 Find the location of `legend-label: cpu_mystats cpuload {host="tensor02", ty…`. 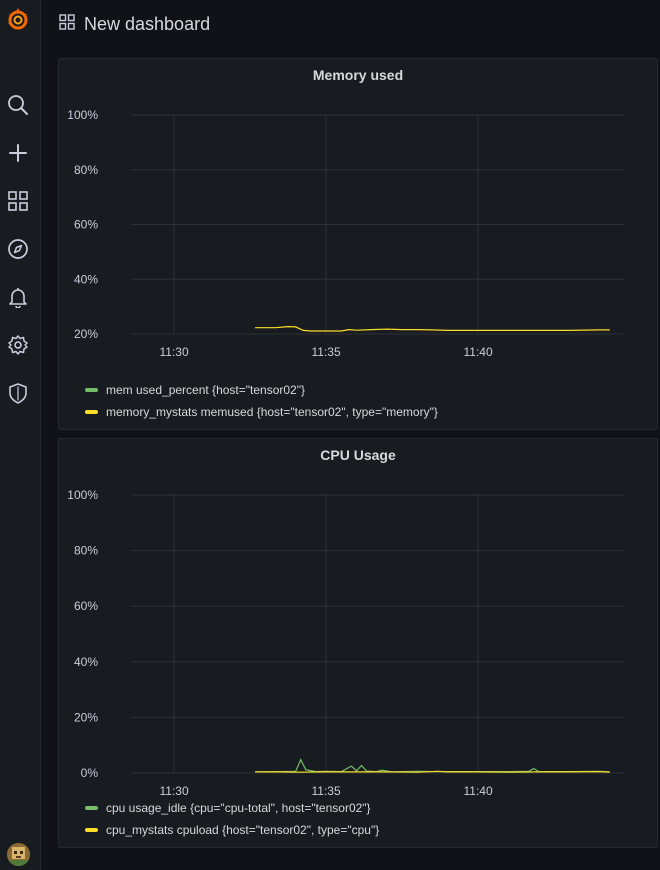

legend-label: cpu_mystats cpuload {host="tensor02", ty… is located at coordinates (243, 830).